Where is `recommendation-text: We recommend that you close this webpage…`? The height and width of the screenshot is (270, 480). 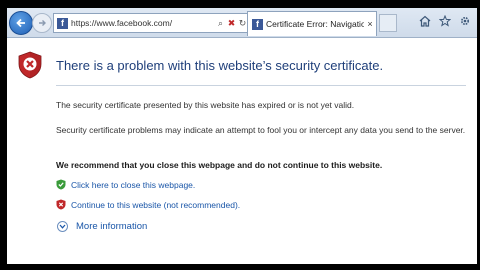 recommendation-text: We recommend that you close this webpage… is located at coordinates (219, 165).